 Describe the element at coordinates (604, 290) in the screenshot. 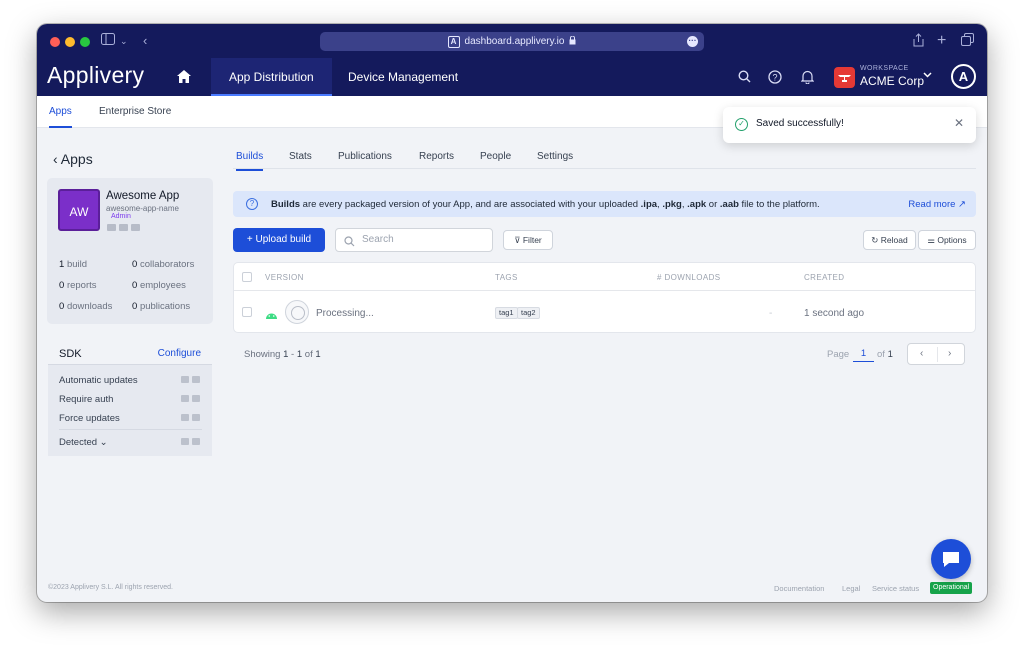

I see `header-divider` at that location.